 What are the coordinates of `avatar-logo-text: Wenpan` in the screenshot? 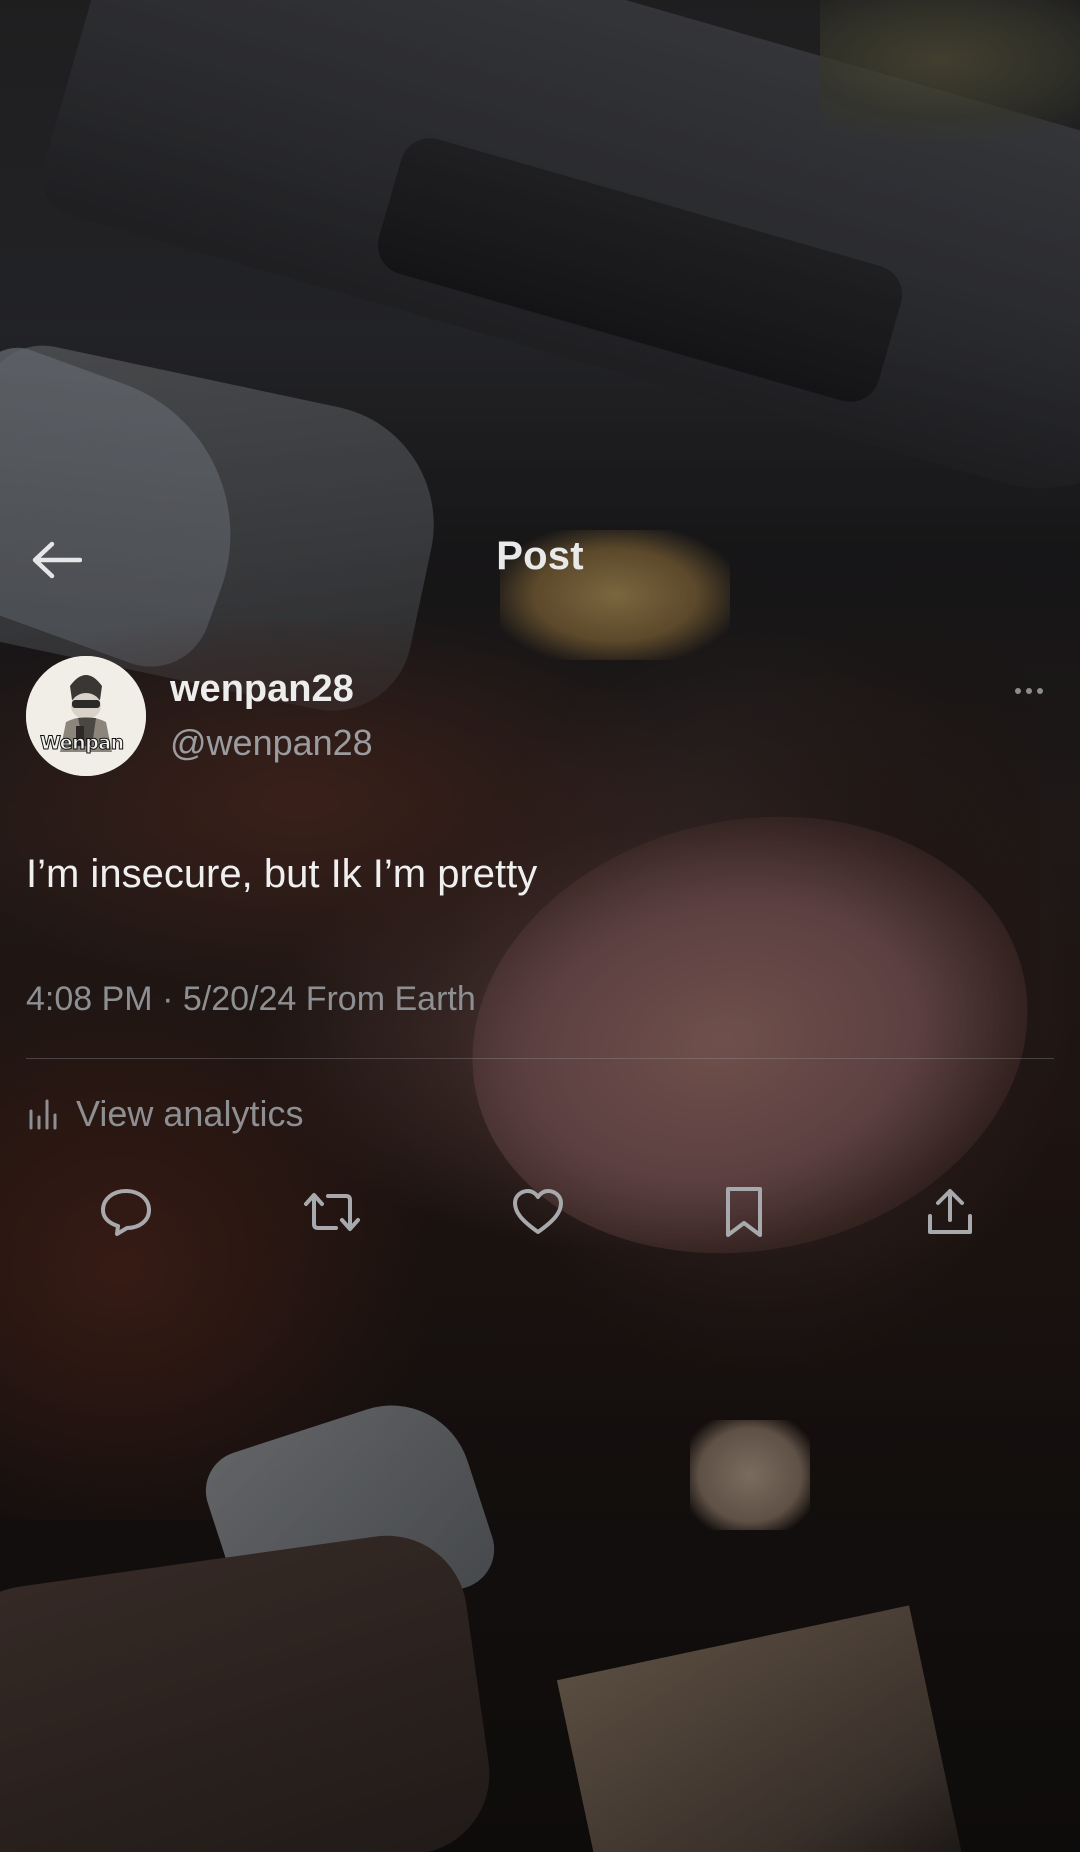 It's located at (82, 743).